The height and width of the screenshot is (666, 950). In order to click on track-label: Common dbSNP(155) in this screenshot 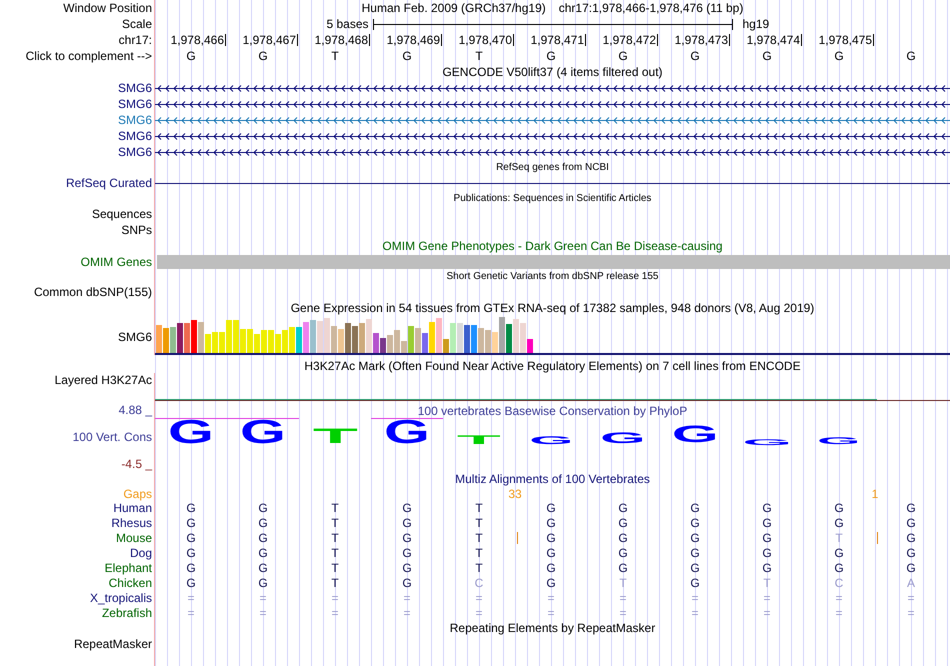, I will do `click(93, 292)`.